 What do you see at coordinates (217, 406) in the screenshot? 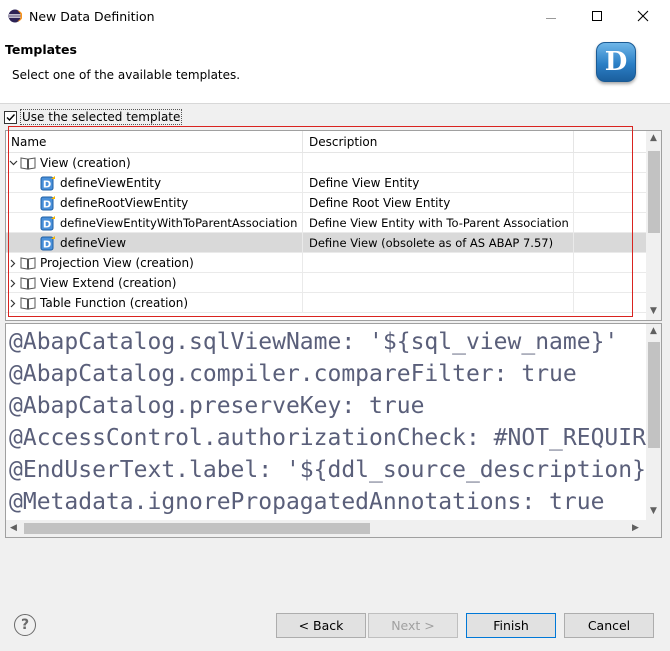
I see `preview-line: @AbapCatalog.preserveKey: true` at bounding box center [217, 406].